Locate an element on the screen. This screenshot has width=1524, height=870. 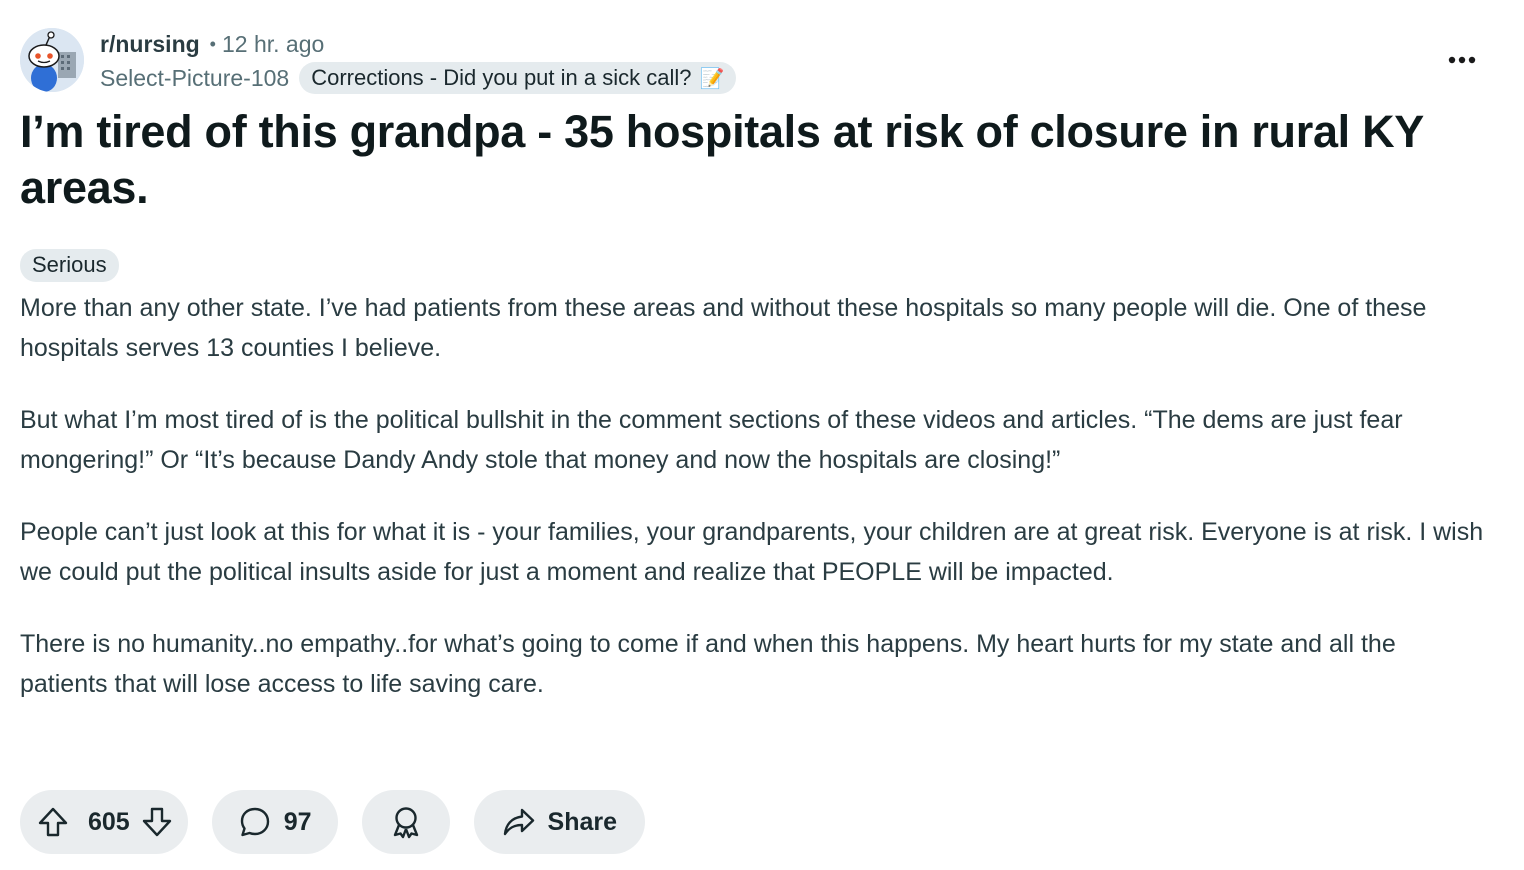
subreddit-avatar is located at coordinates (52, 60).